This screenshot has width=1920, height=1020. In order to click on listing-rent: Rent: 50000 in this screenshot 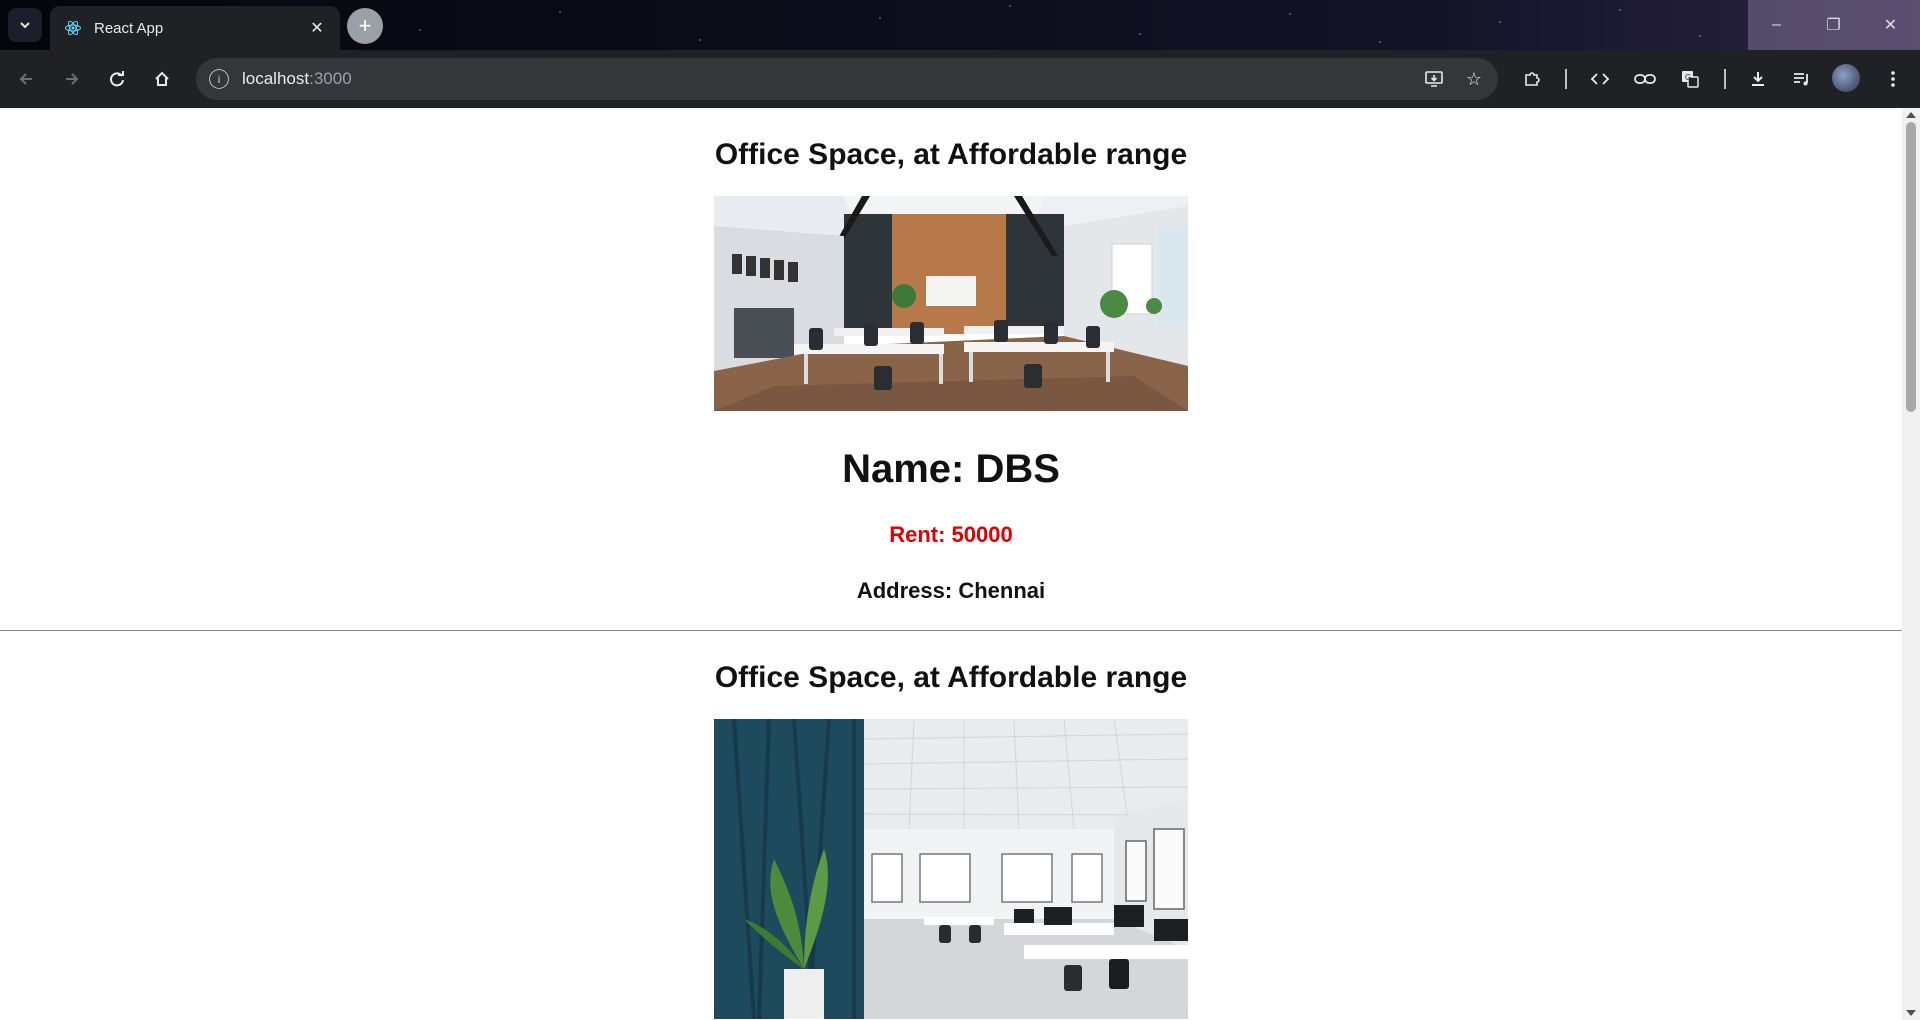, I will do `click(951, 534)`.